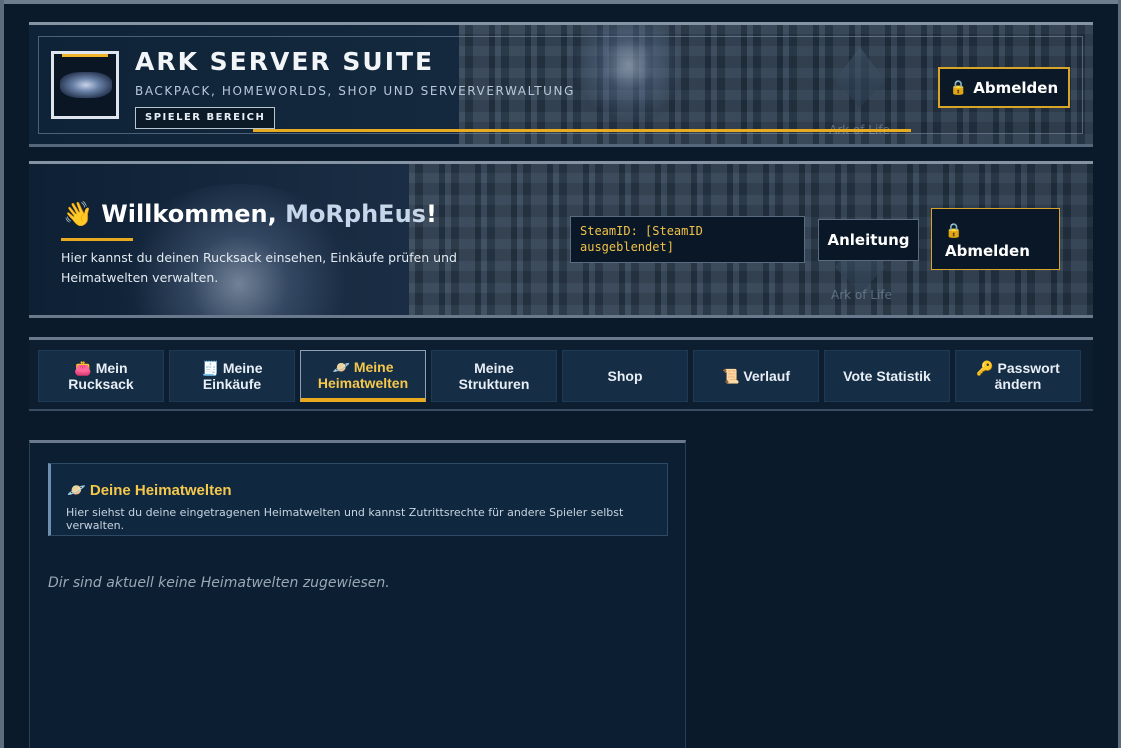 This screenshot has width=1121, height=748. What do you see at coordinates (431, 214) in the screenshot?
I see `welcome-exclaim: !` at bounding box center [431, 214].